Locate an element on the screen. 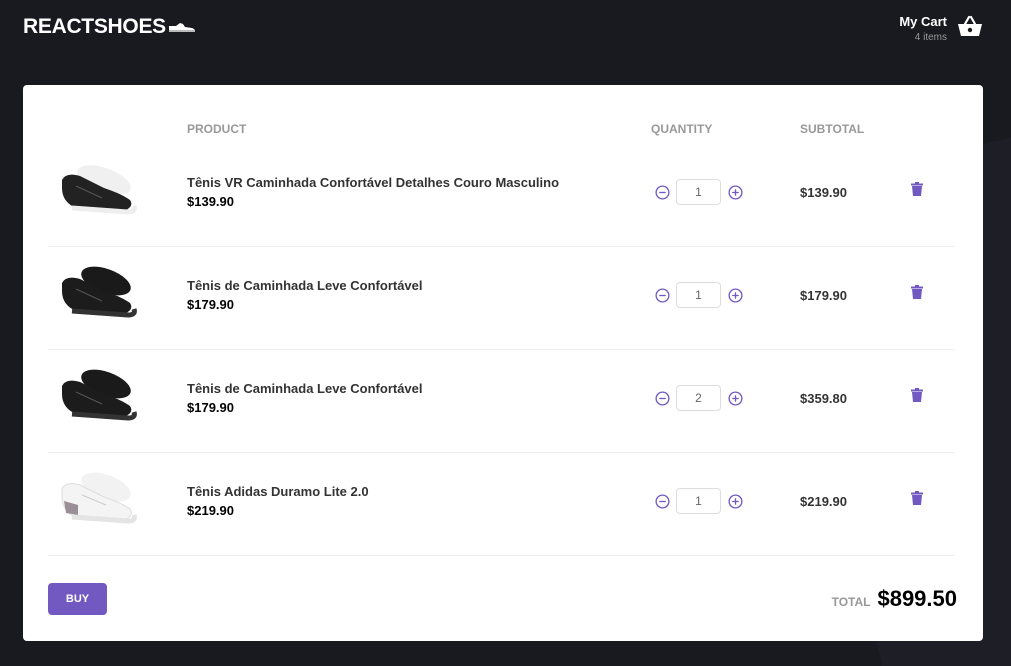 The height and width of the screenshot is (666, 1011). cart-info: My Cart 4 items is located at coordinates (923, 28).